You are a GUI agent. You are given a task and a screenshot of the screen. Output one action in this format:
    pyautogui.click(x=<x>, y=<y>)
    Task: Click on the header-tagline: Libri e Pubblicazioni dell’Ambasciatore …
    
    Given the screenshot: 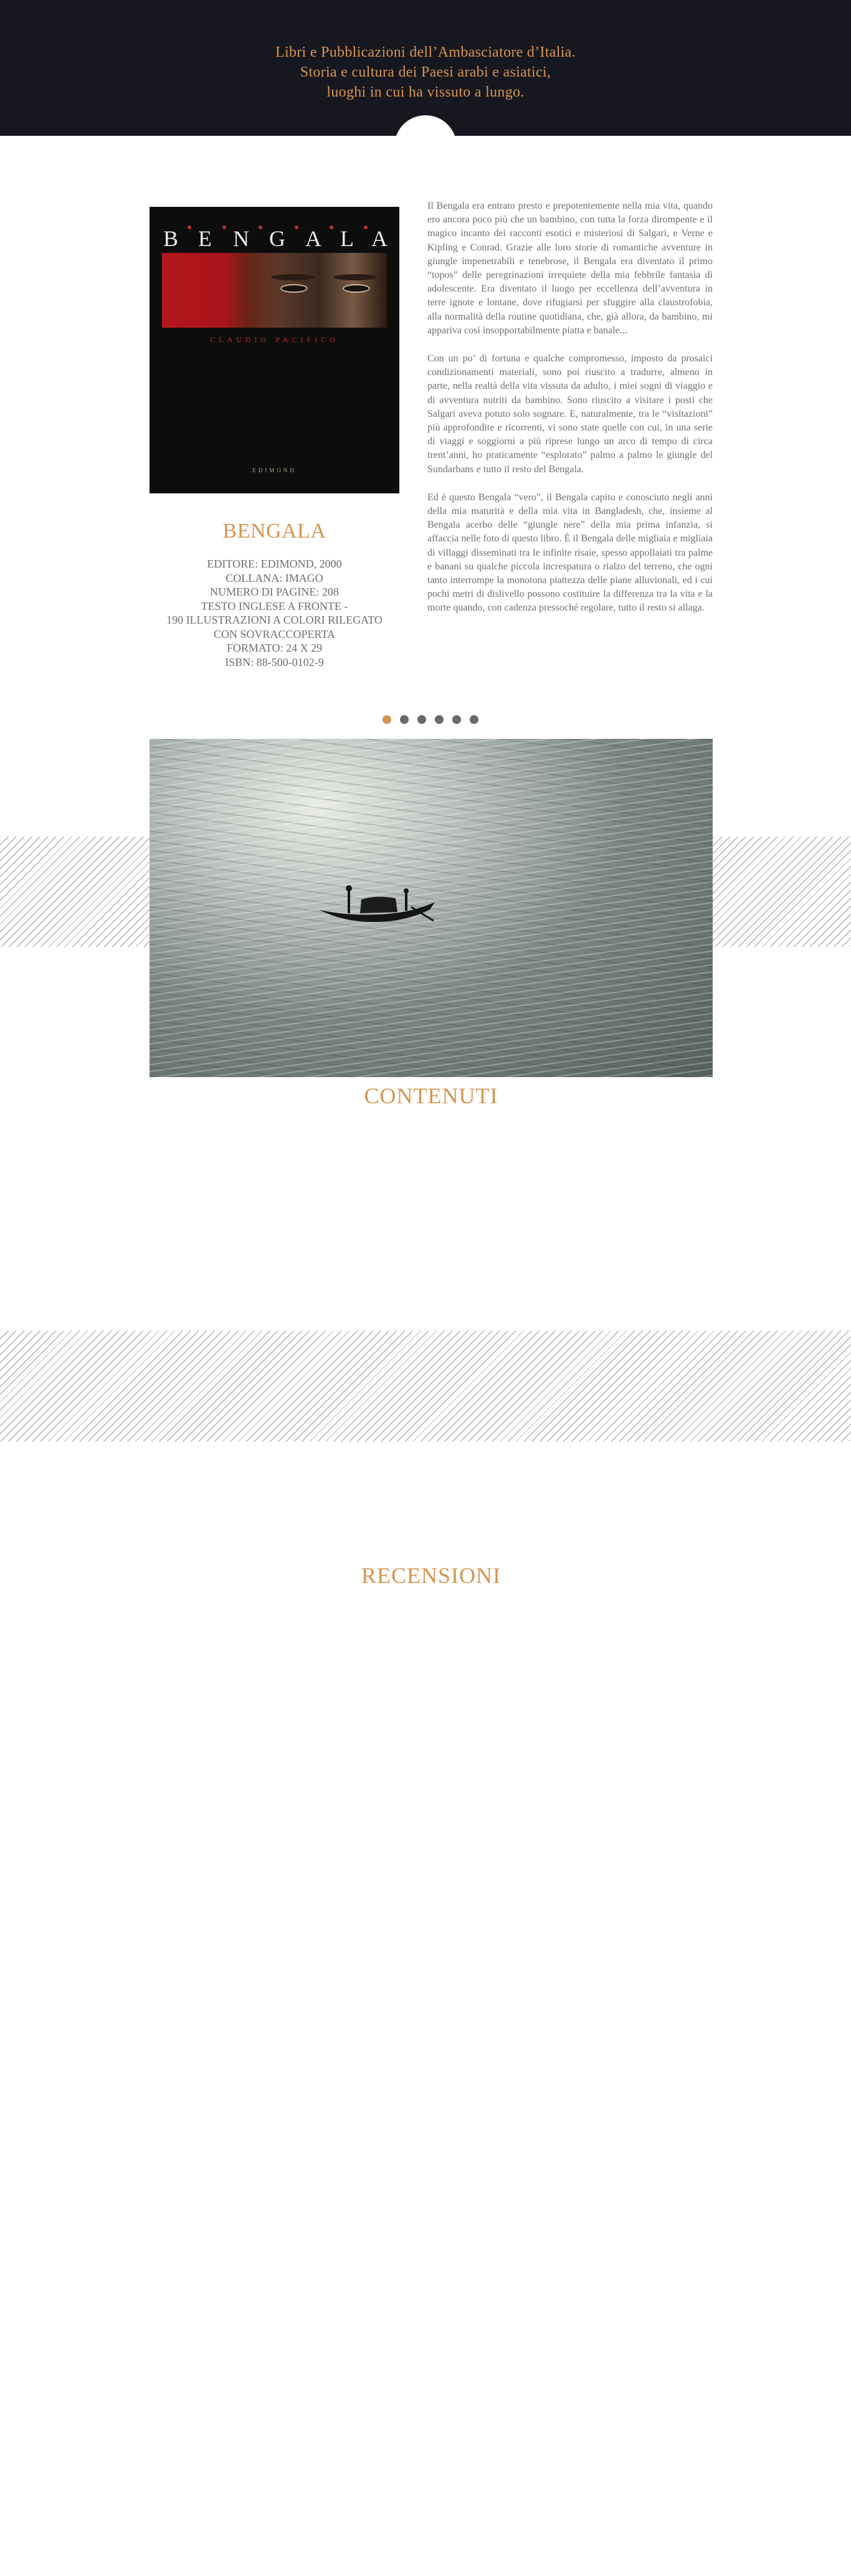 What is the action you would take?
    pyautogui.click(x=425, y=72)
    